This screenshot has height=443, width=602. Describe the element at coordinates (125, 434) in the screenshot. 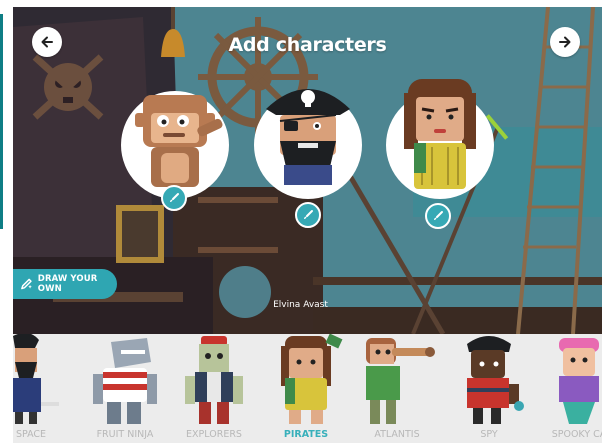

I see `category-label: FRUIT NINJA` at that location.